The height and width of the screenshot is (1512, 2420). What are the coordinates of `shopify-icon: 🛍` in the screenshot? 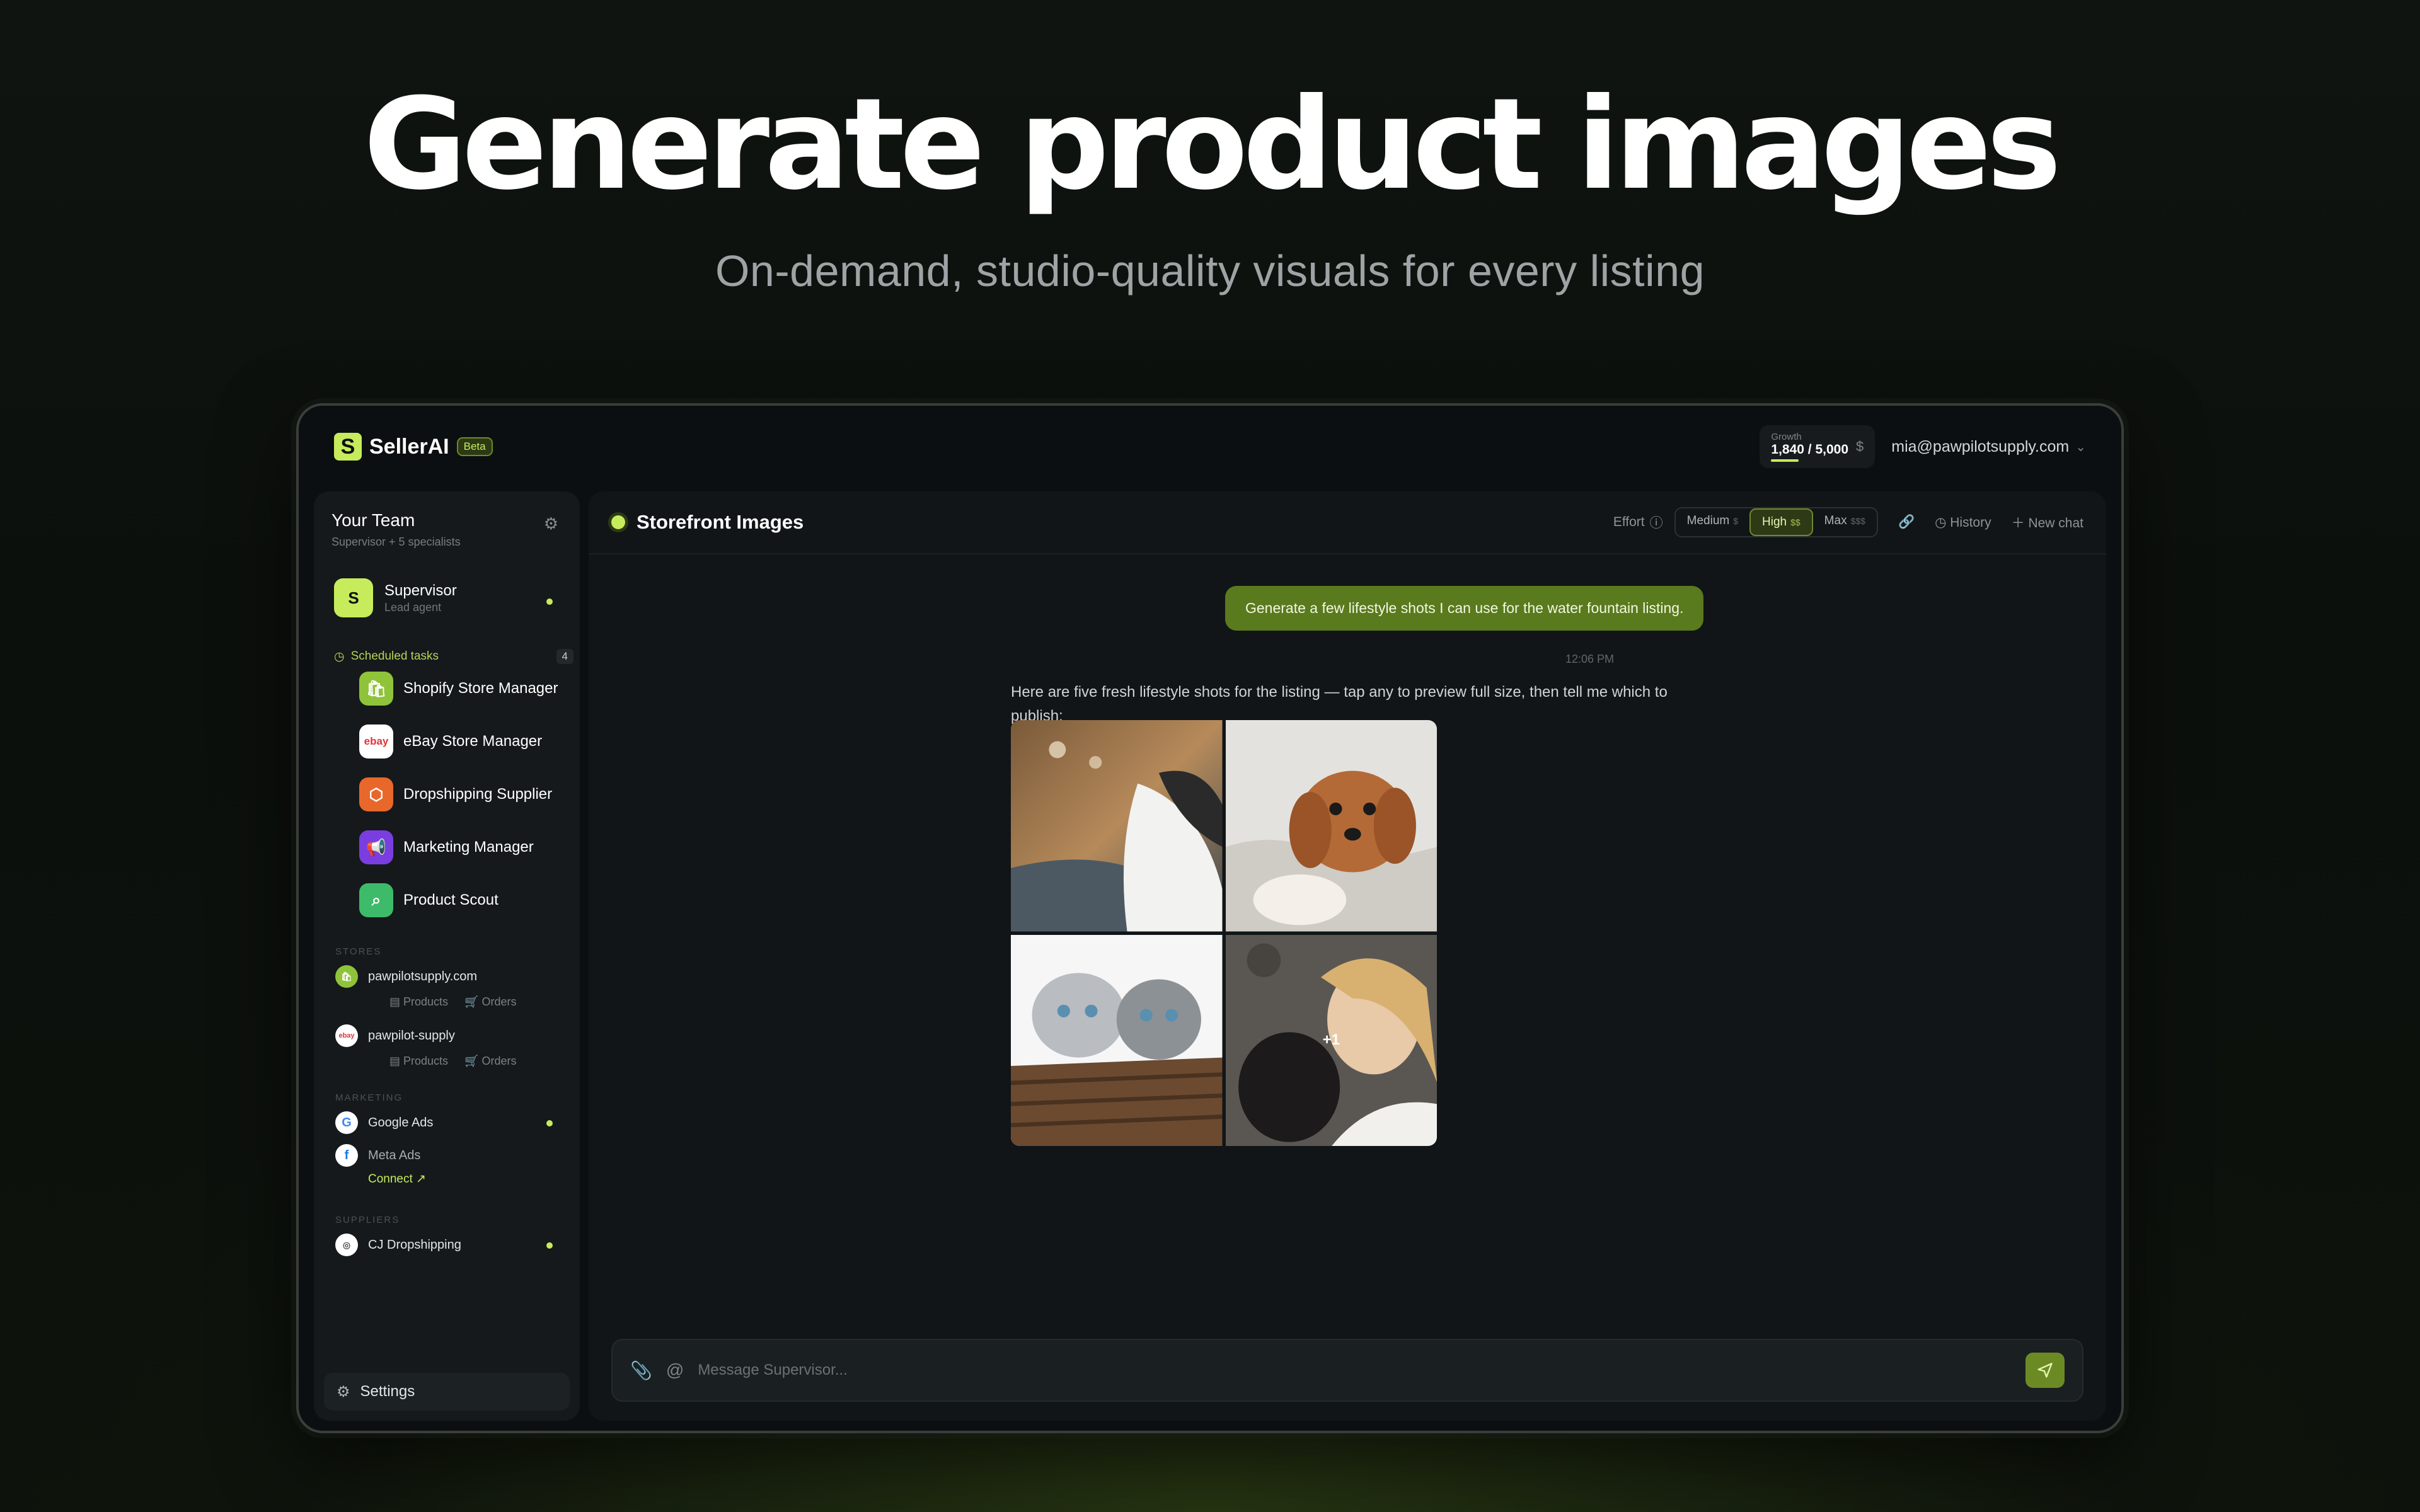 It's located at (376, 689).